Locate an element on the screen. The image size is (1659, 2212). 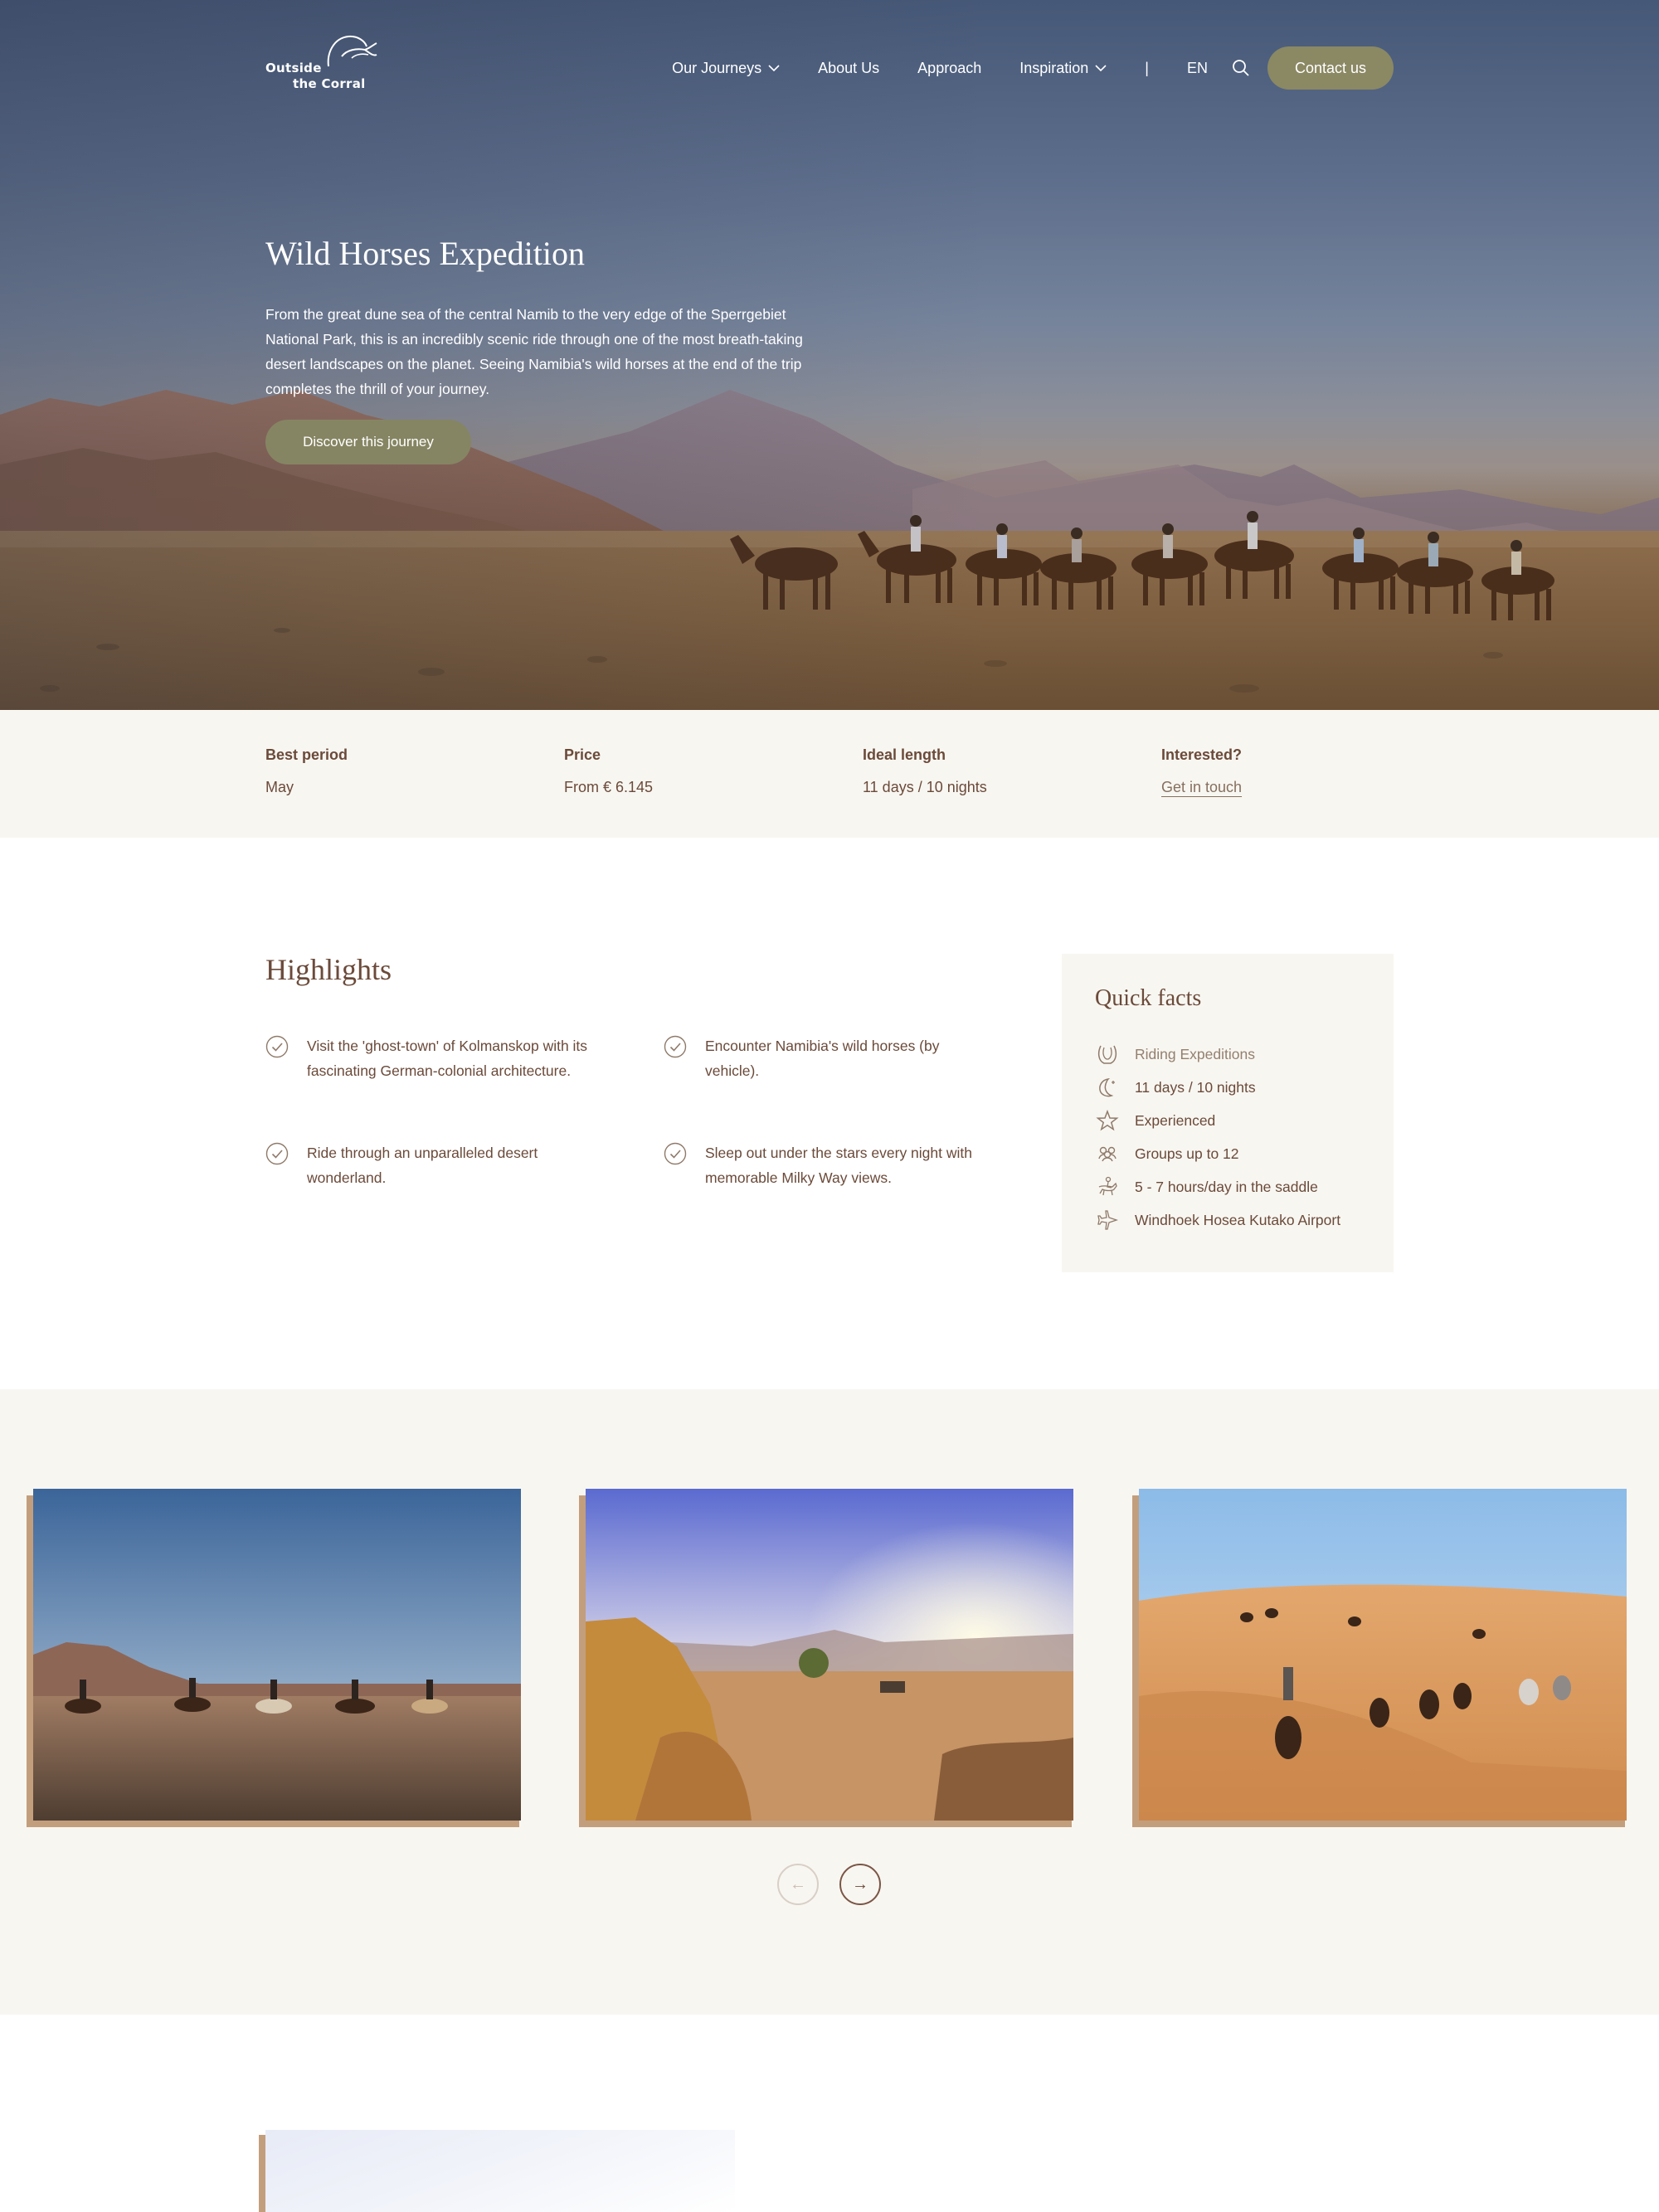
gallery-next-button: → is located at coordinates (860, 1884).